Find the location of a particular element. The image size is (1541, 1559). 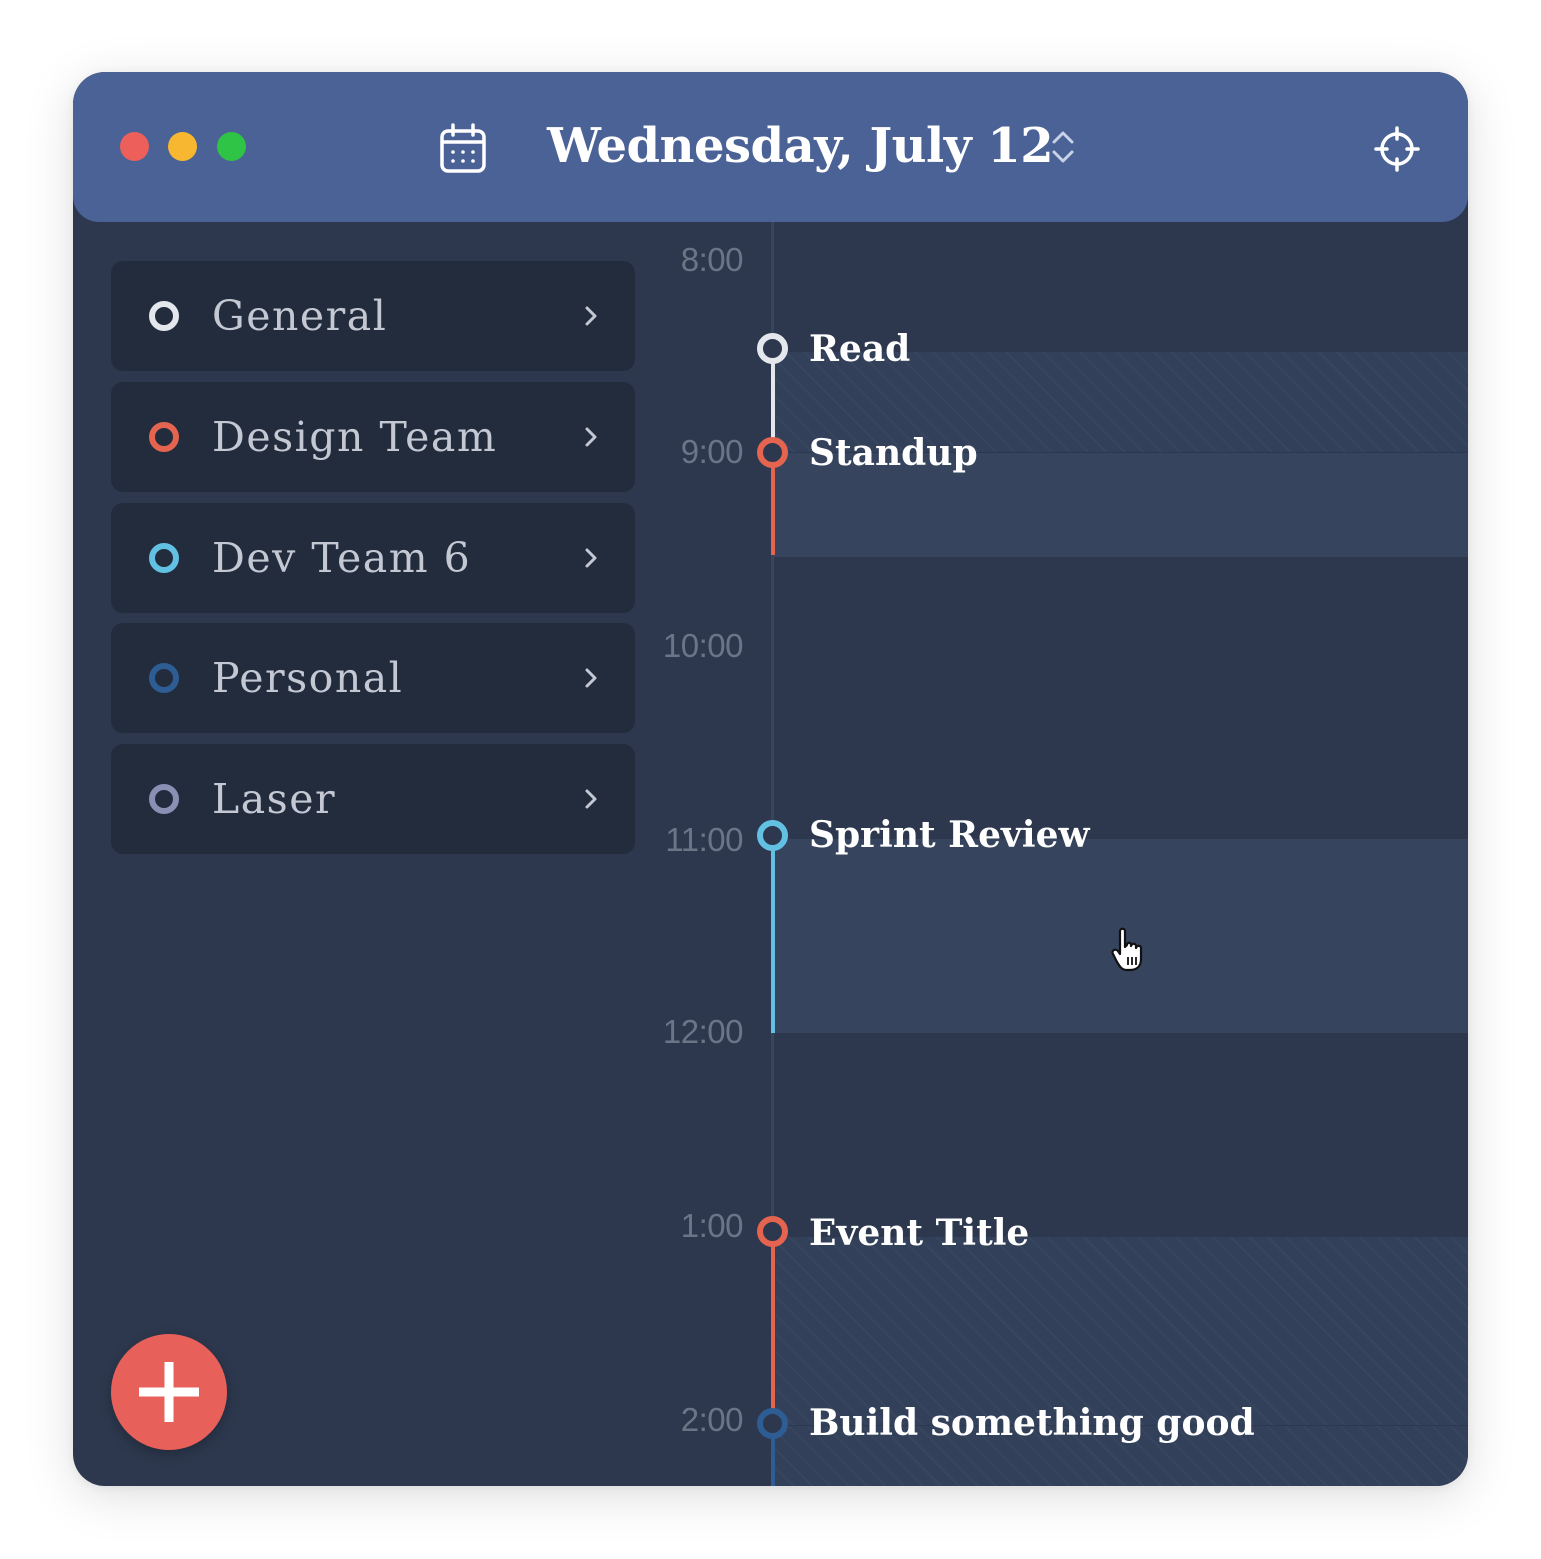

plus-icon is located at coordinates (169, 1392).